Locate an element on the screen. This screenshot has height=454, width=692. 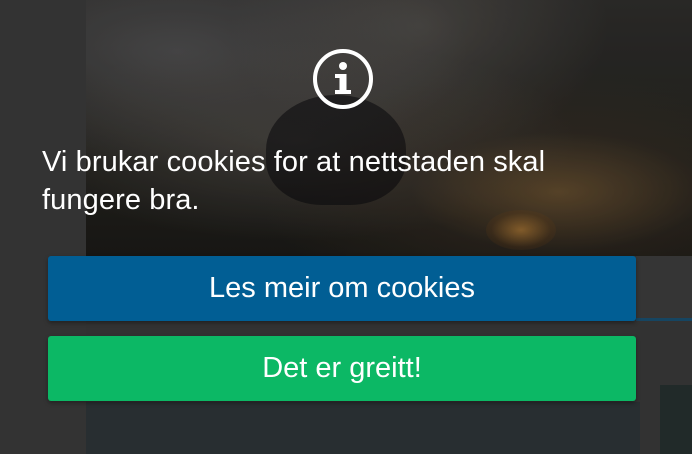
info-circle-icon is located at coordinates (343, 79).